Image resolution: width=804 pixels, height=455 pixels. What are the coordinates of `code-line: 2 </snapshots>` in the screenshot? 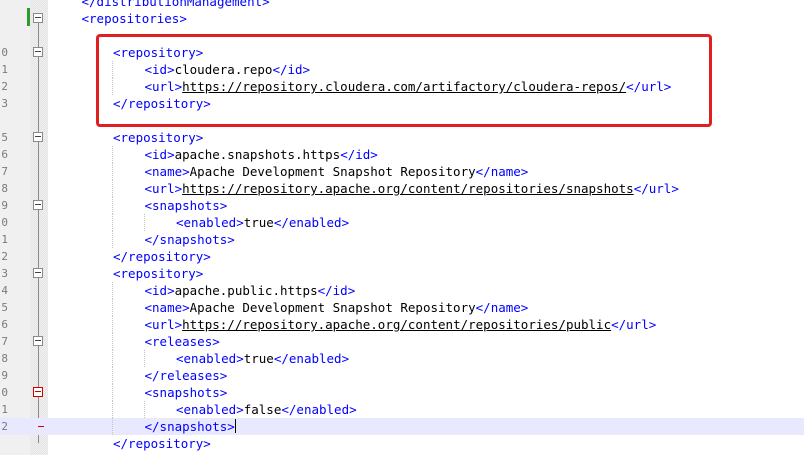 It's located at (402, 426).